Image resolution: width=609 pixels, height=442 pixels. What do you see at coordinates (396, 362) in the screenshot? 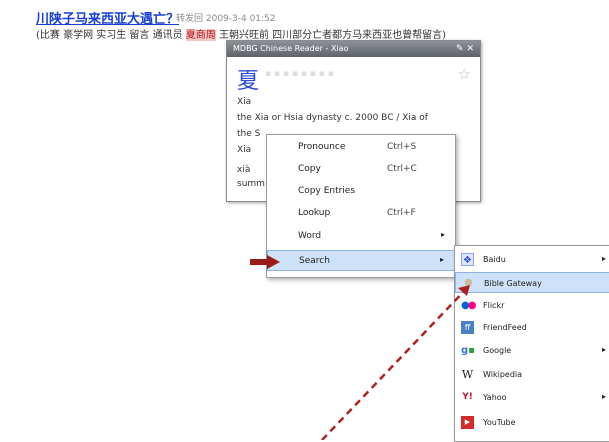
I see `dashed-pointer-line` at bounding box center [396, 362].